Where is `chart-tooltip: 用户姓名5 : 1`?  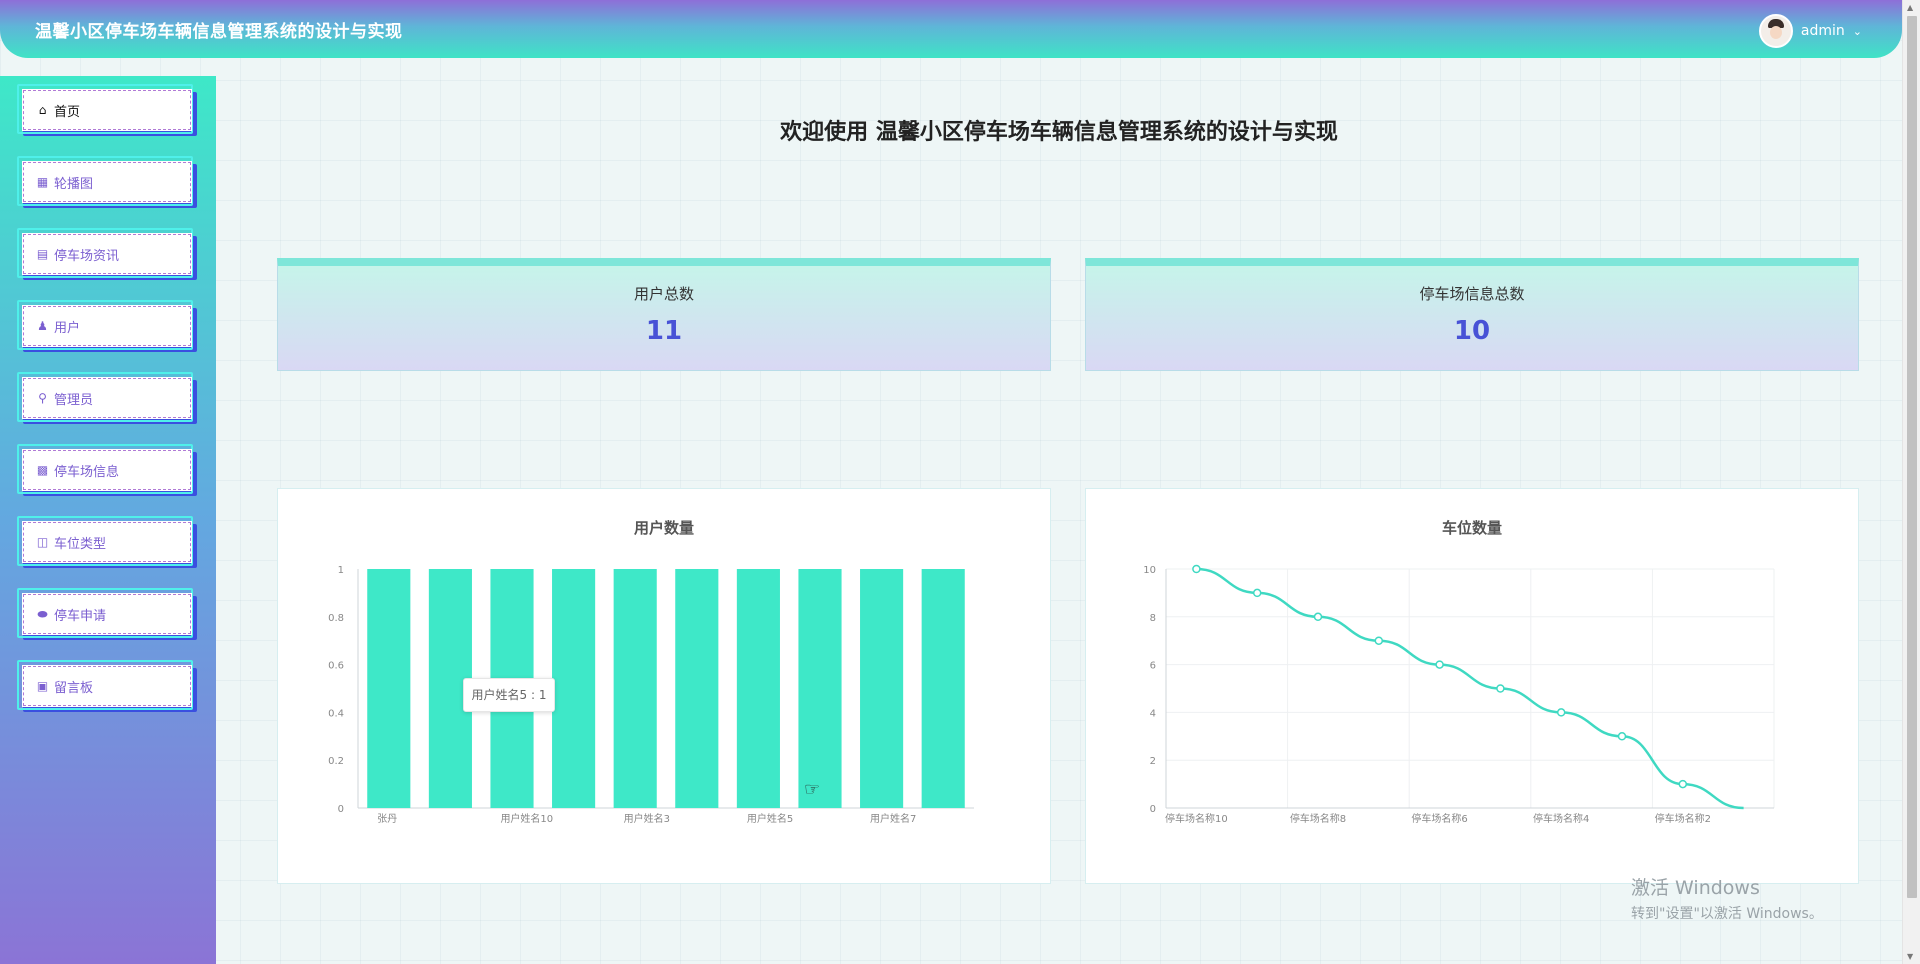
chart-tooltip: 用户姓名5 : 1 is located at coordinates (509, 695).